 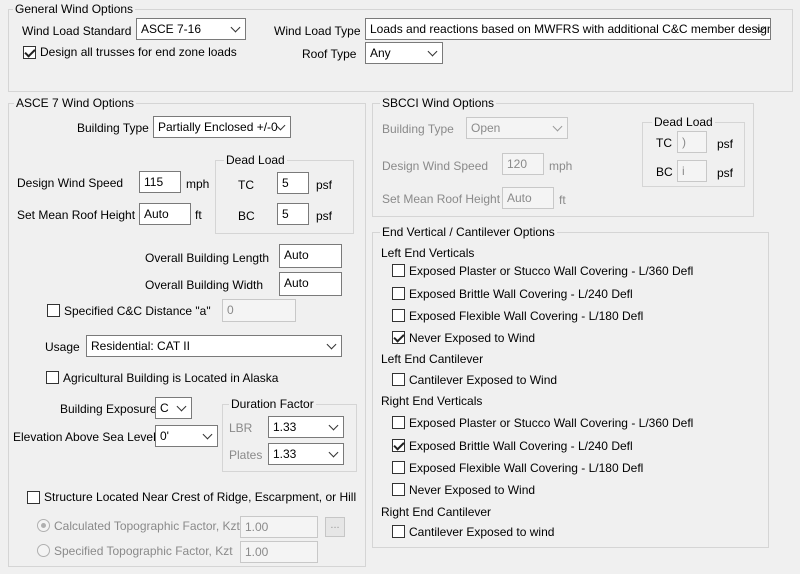 I want to click on specified-cc-label: Specified C&C Distance "a", so click(x=137, y=311).